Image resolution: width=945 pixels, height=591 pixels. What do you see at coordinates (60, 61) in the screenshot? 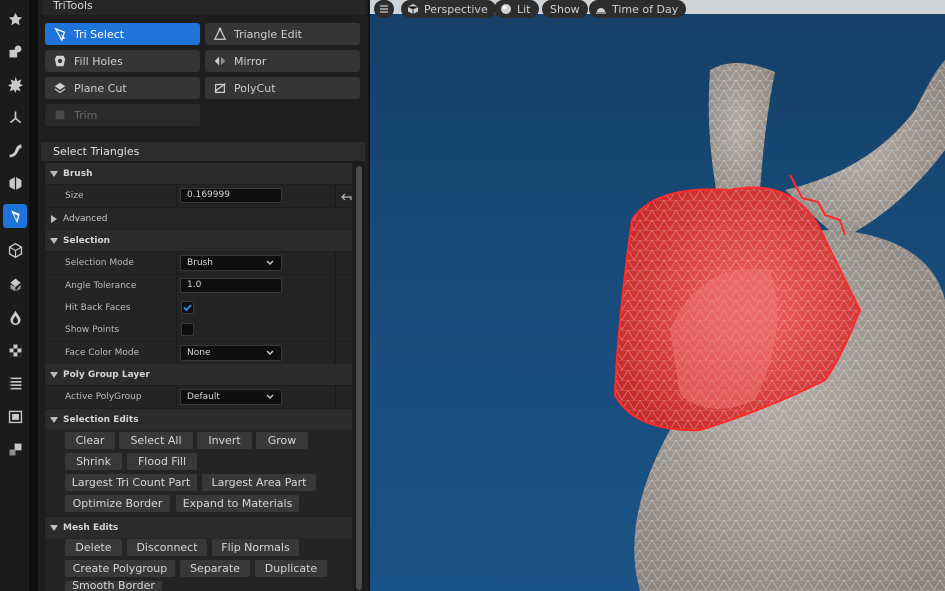
I see `fill-holes-icon` at bounding box center [60, 61].